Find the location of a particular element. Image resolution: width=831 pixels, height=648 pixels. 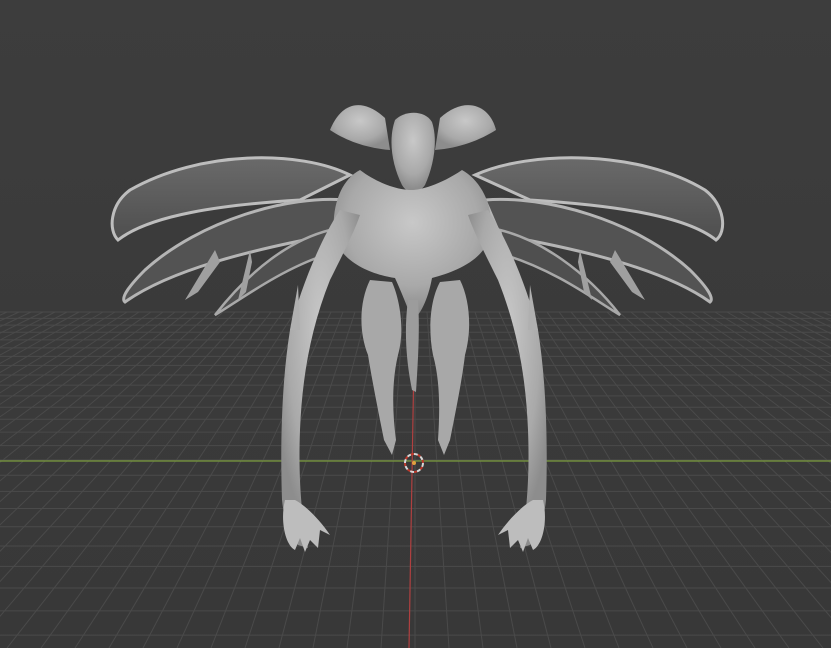

right-crest is located at coordinates (465, 127).